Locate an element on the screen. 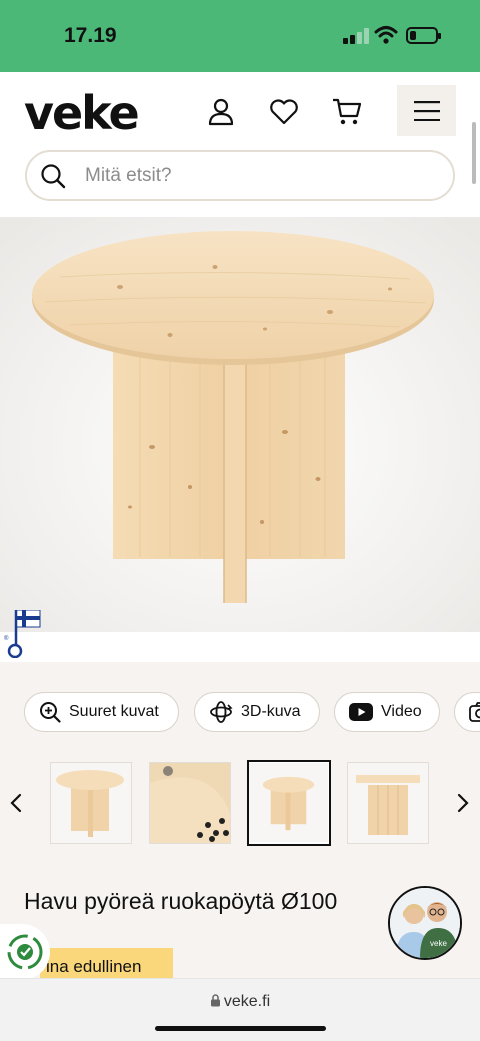 Image resolution: width=480 pixels, height=1041 pixels. battery-icon is located at coordinates (423, 35).